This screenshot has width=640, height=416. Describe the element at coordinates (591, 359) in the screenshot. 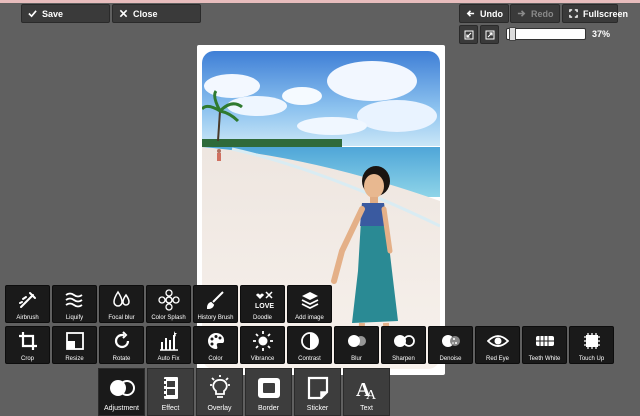

I see `tool-label: Touch Up` at that location.